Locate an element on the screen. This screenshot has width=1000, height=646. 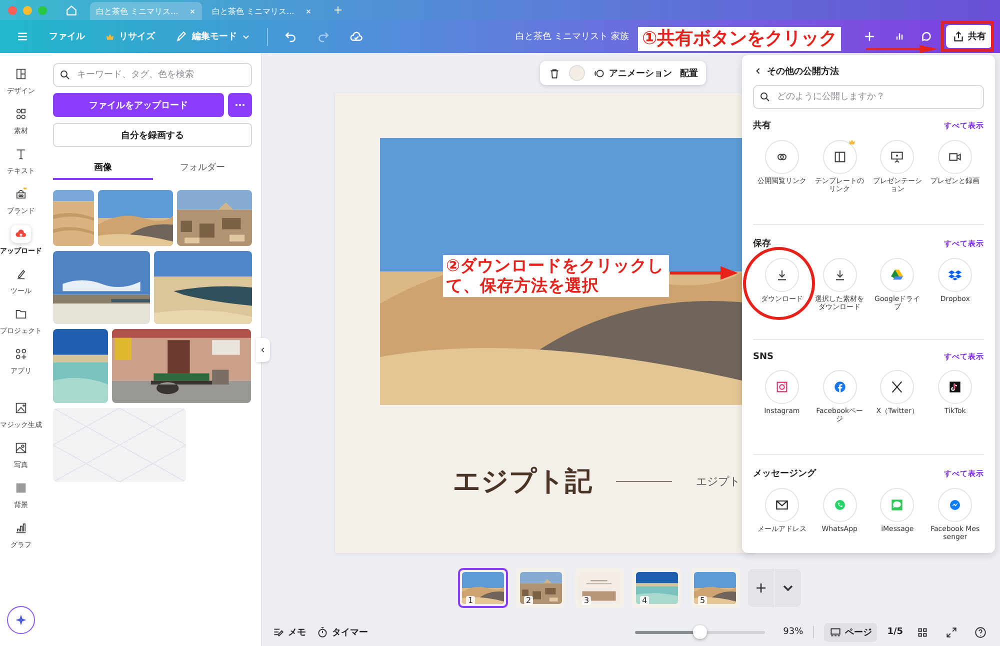
page-number: 4 is located at coordinates (645, 600).